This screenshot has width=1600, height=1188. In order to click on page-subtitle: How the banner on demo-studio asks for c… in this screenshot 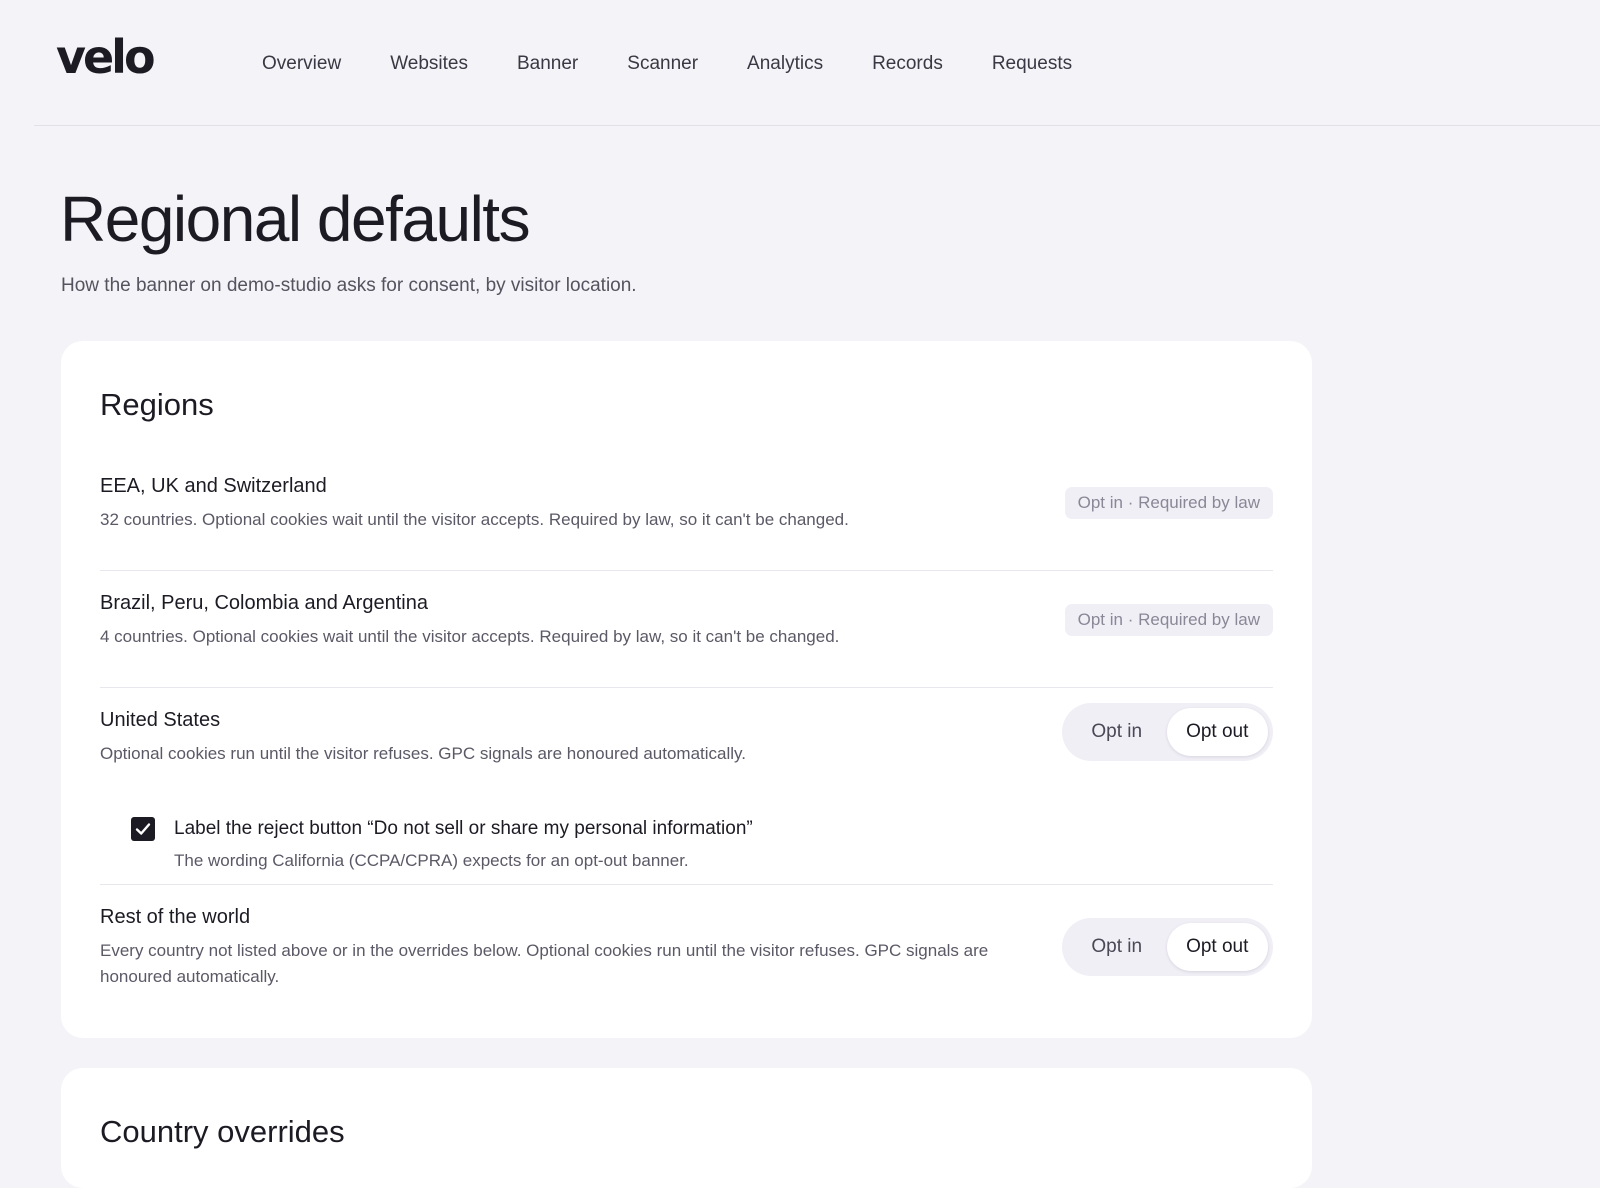, I will do `click(349, 285)`.